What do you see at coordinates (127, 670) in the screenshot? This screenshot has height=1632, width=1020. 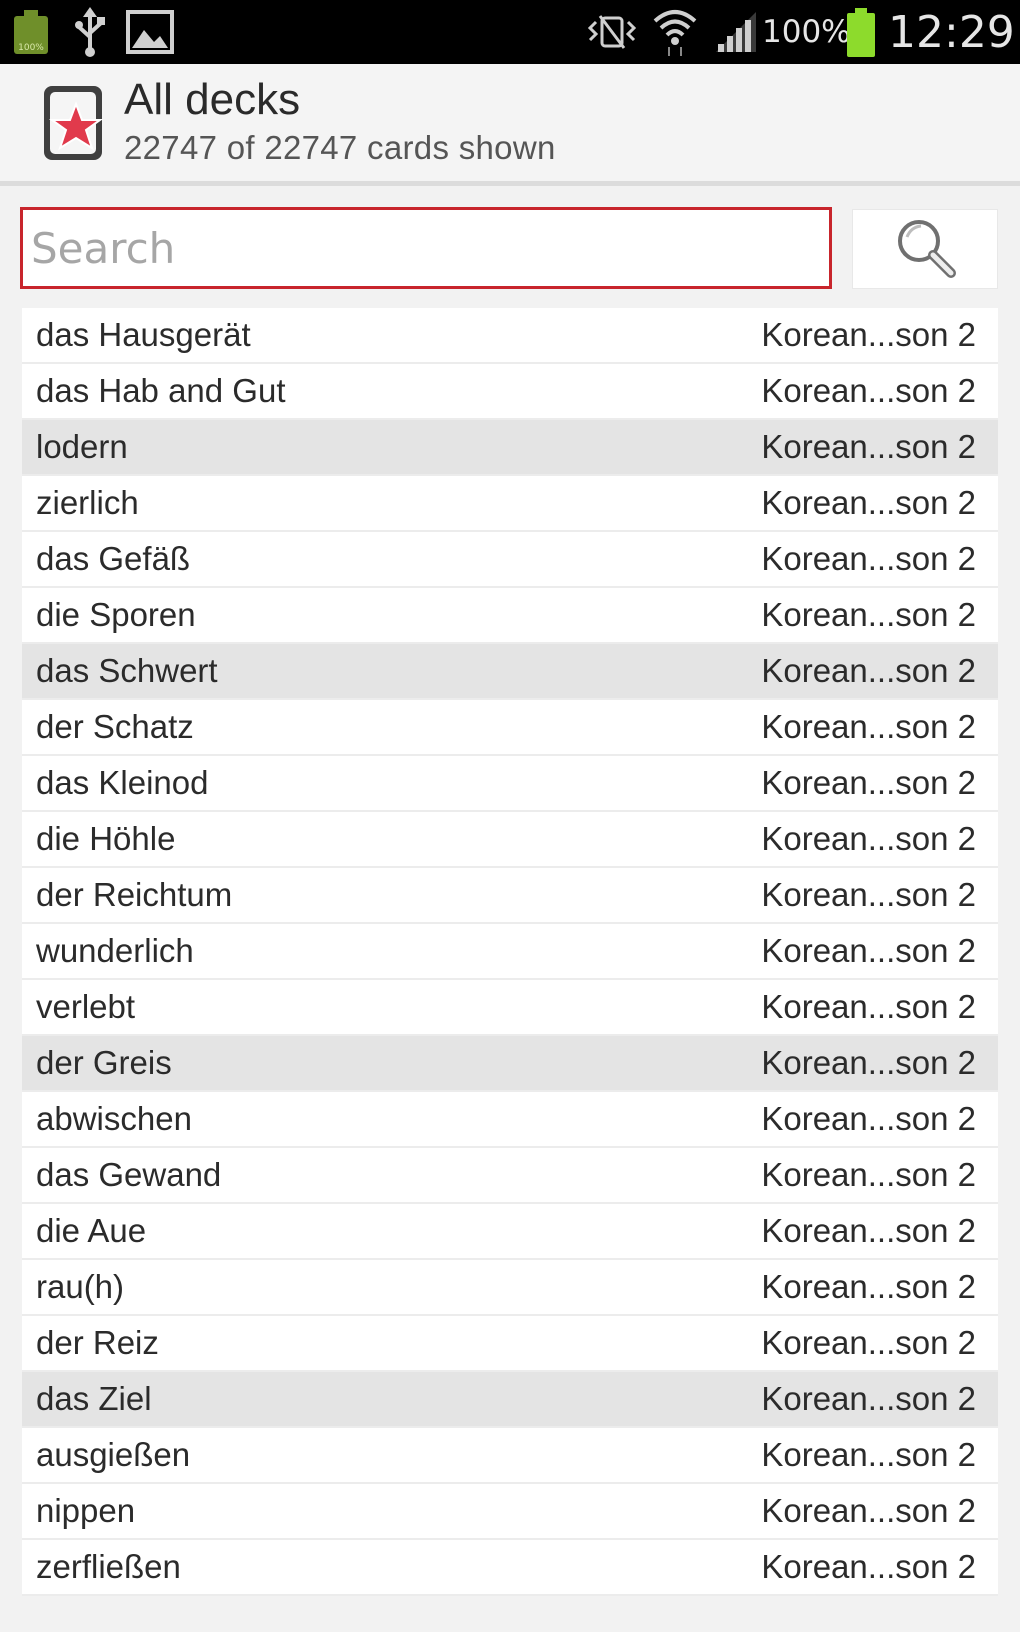 I see `card-term: das Schwert` at bounding box center [127, 670].